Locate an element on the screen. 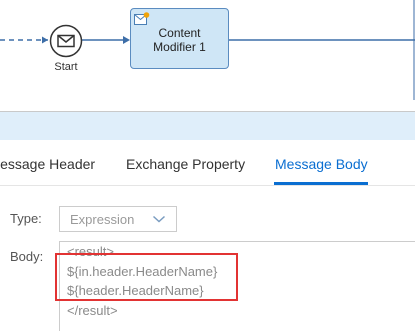 This screenshot has height=331, width=415. content-modifier-step: Content Modifier 1 is located at coordinates (179, 38).